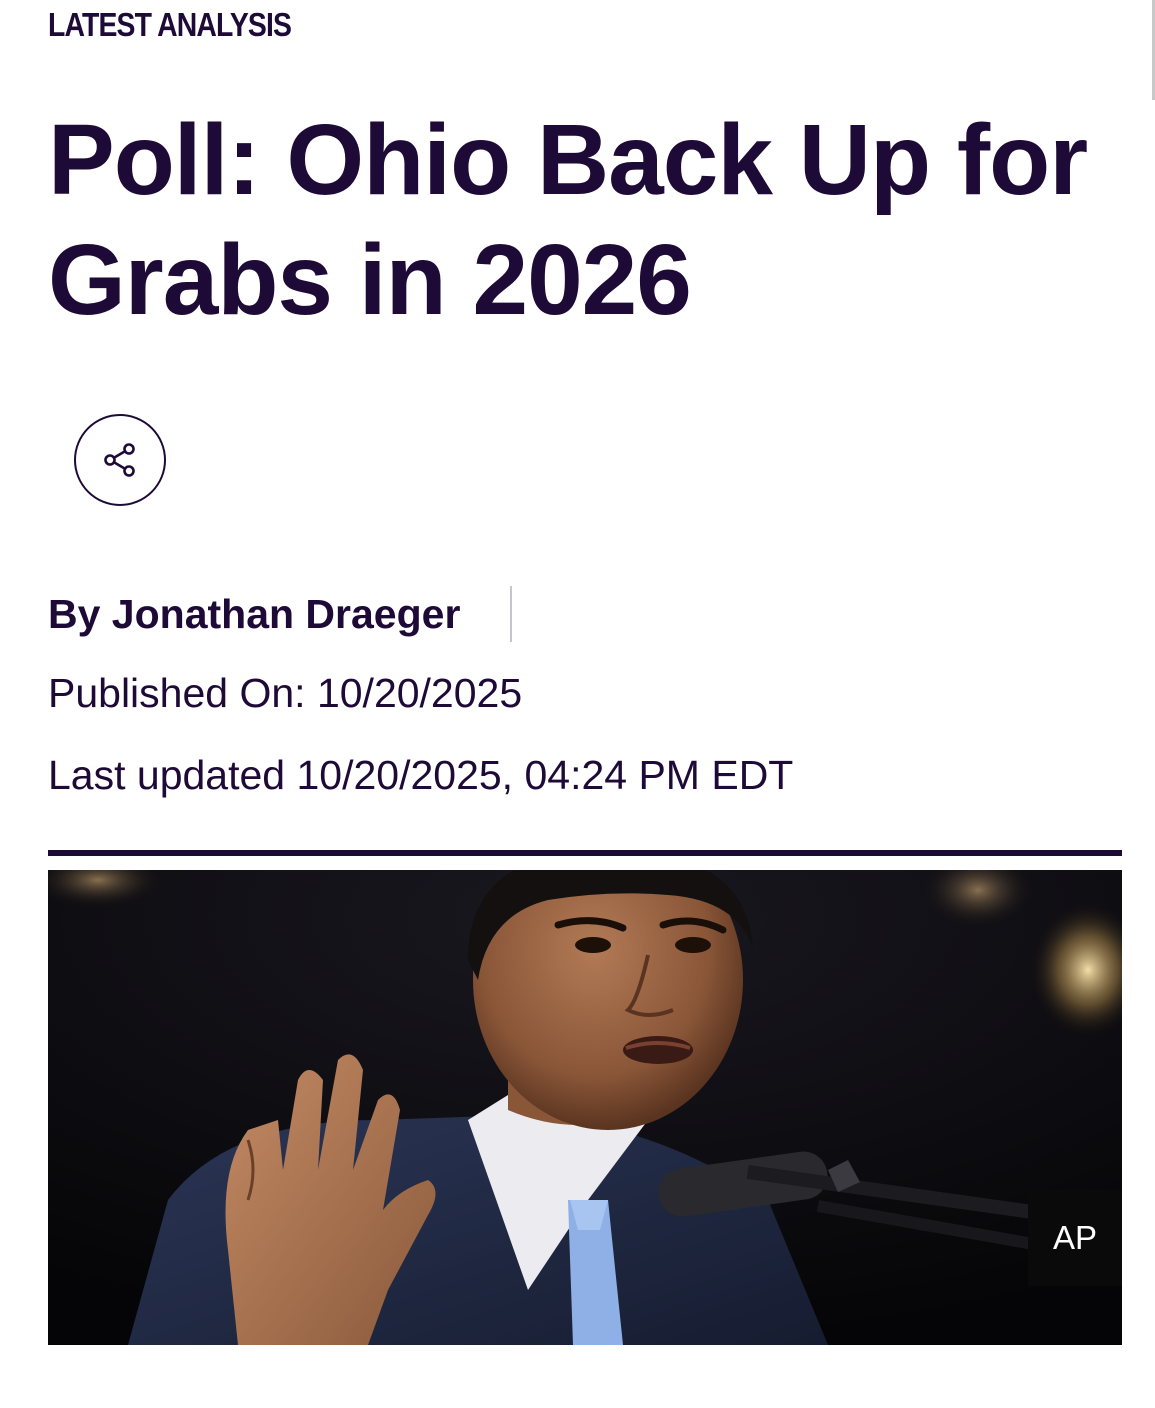 Image resolution: width=1155 pixels, height=1408 pixels. I want to click on share-icon, so click(120, 460).